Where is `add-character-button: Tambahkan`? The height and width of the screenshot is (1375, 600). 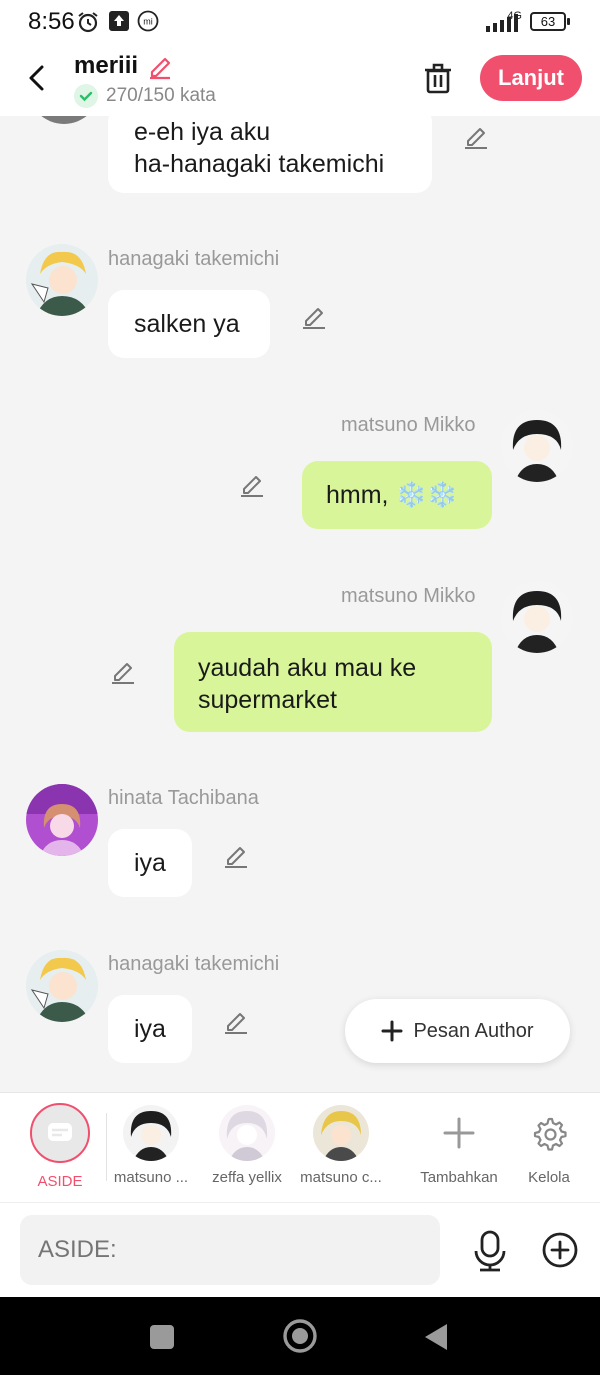 add-character-button: Tambahkan is located at coordinates (459, 1145).